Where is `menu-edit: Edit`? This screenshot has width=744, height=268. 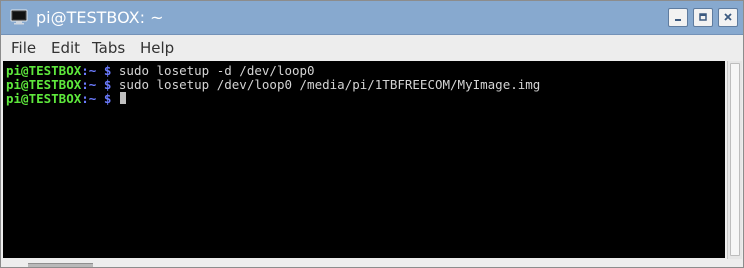
menu-edit: Edit is located at coordinates (65, 48).